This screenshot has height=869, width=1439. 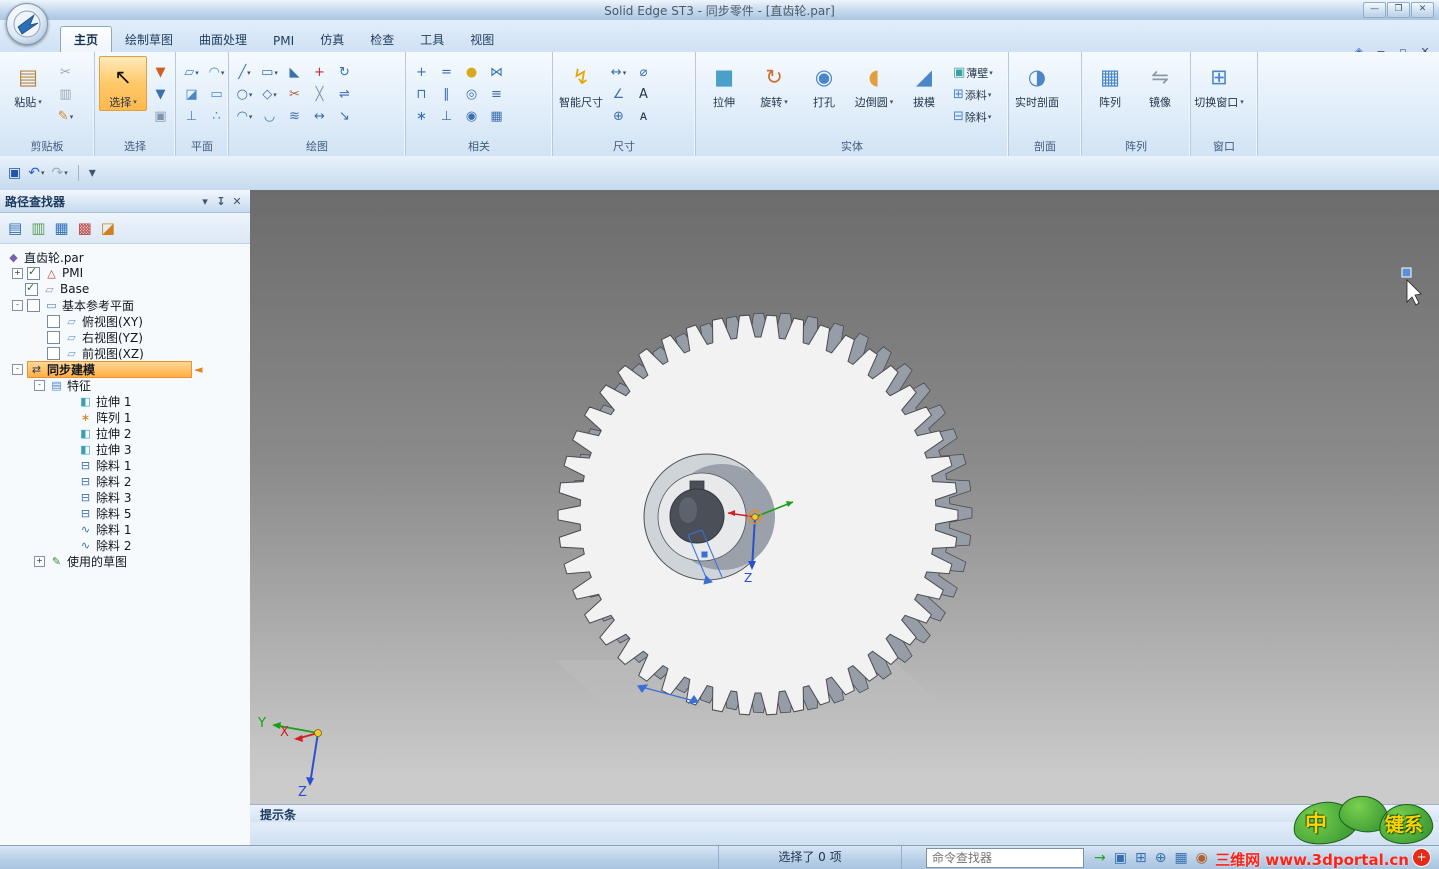 I want to click on rotate-button: ↻, so click(x=344, y=72).